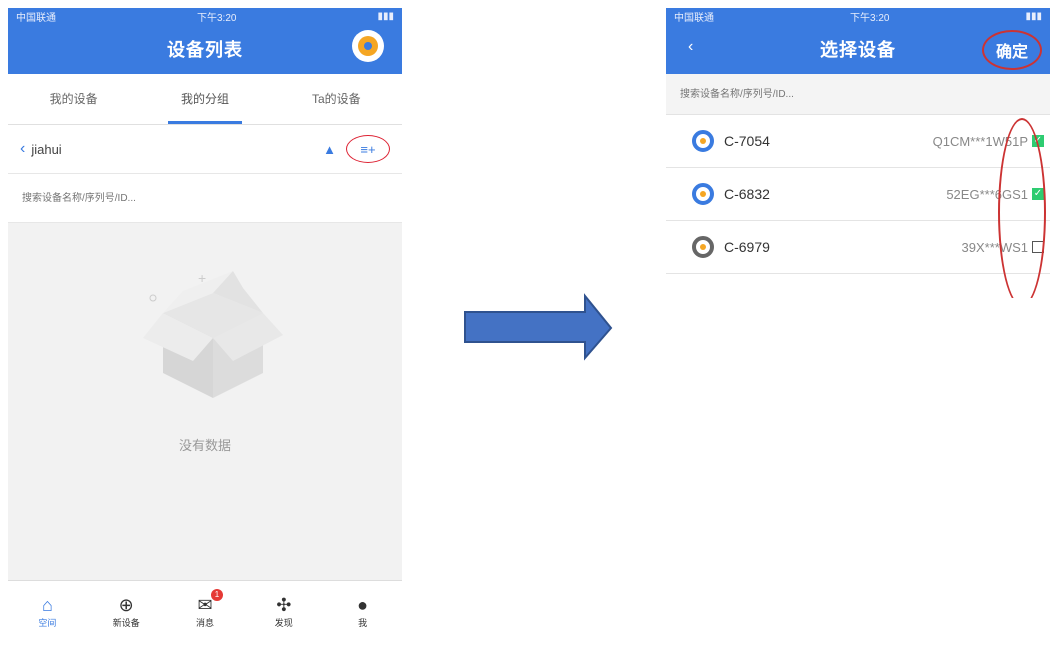 The image size is (1054, 651). Describe the element at coordinates (284, 604) in the screenshot. I see `fan-icon: ✣` at that location.